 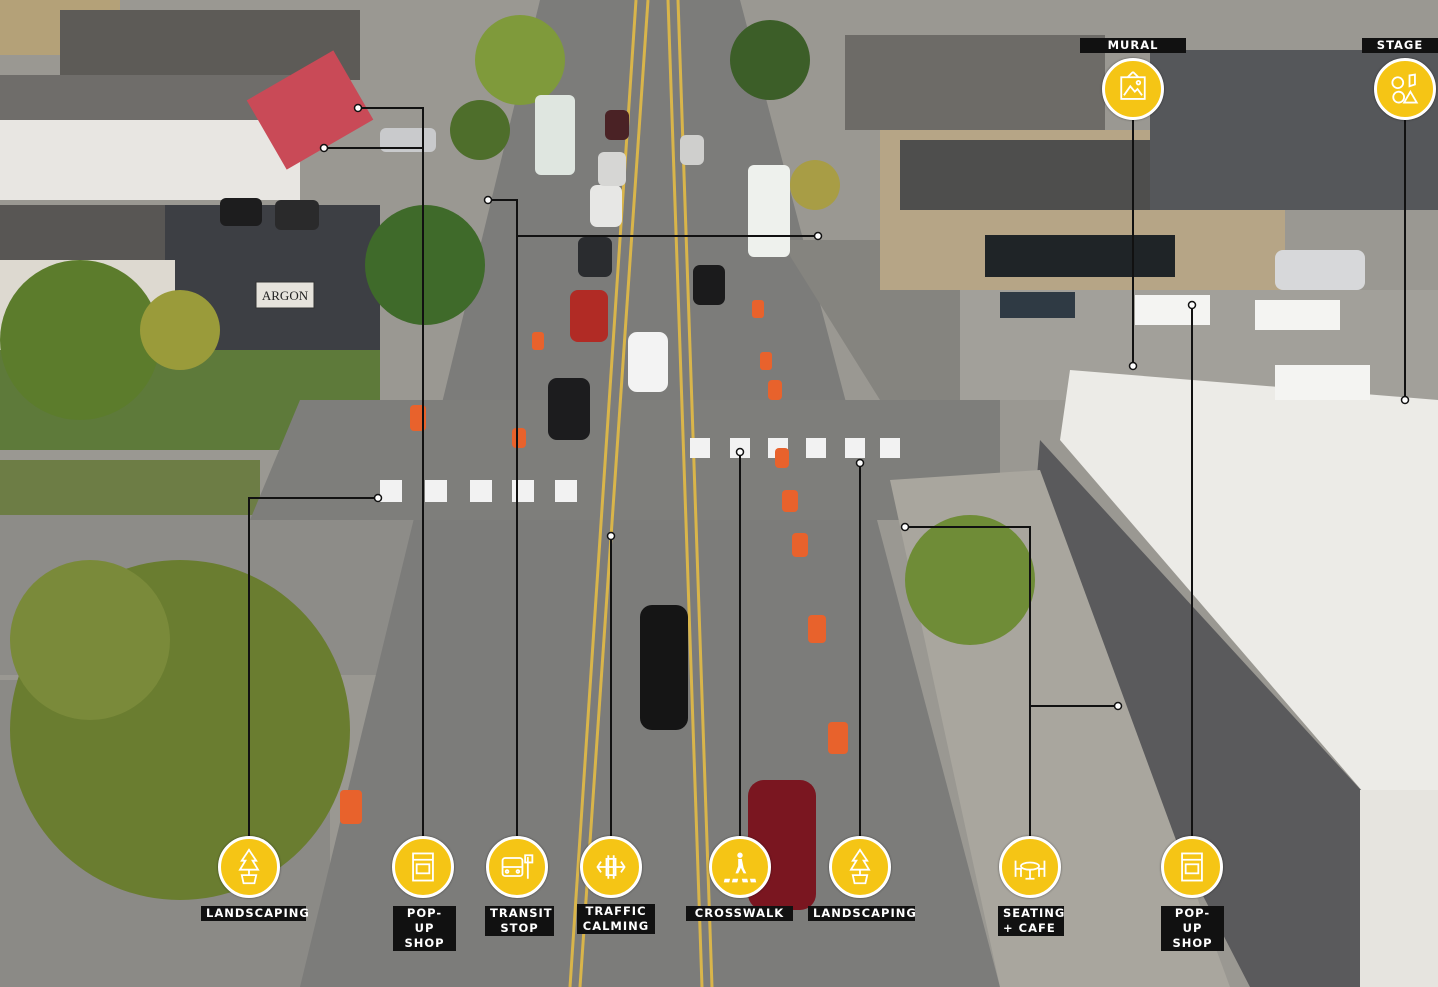 I want to click on label-landscaping-left: LANDSCAPING, so click(x=255, y=913).